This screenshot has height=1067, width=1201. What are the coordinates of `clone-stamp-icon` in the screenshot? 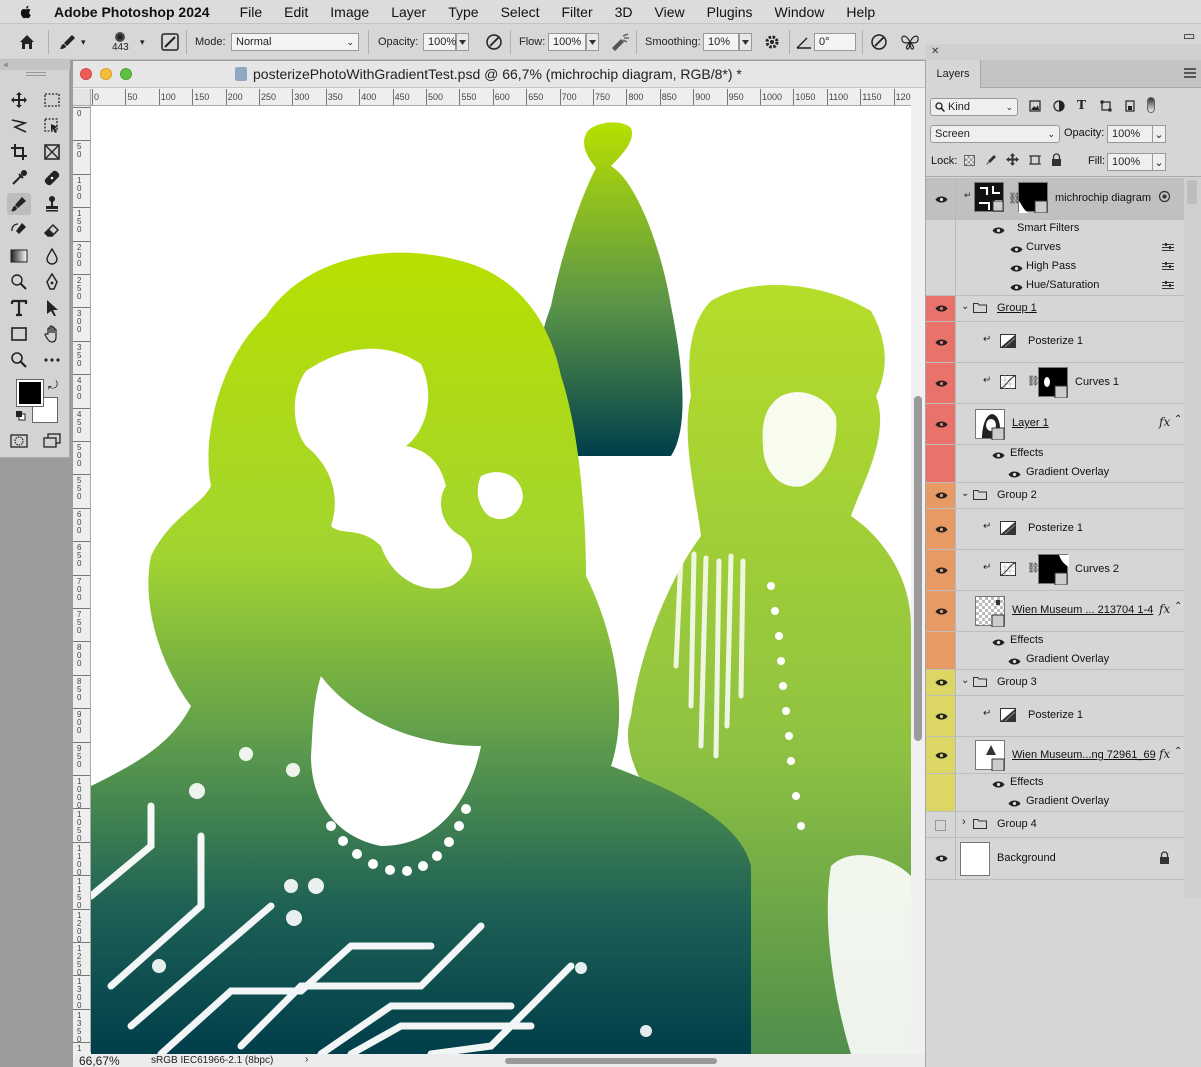 It's located at (52, 204).